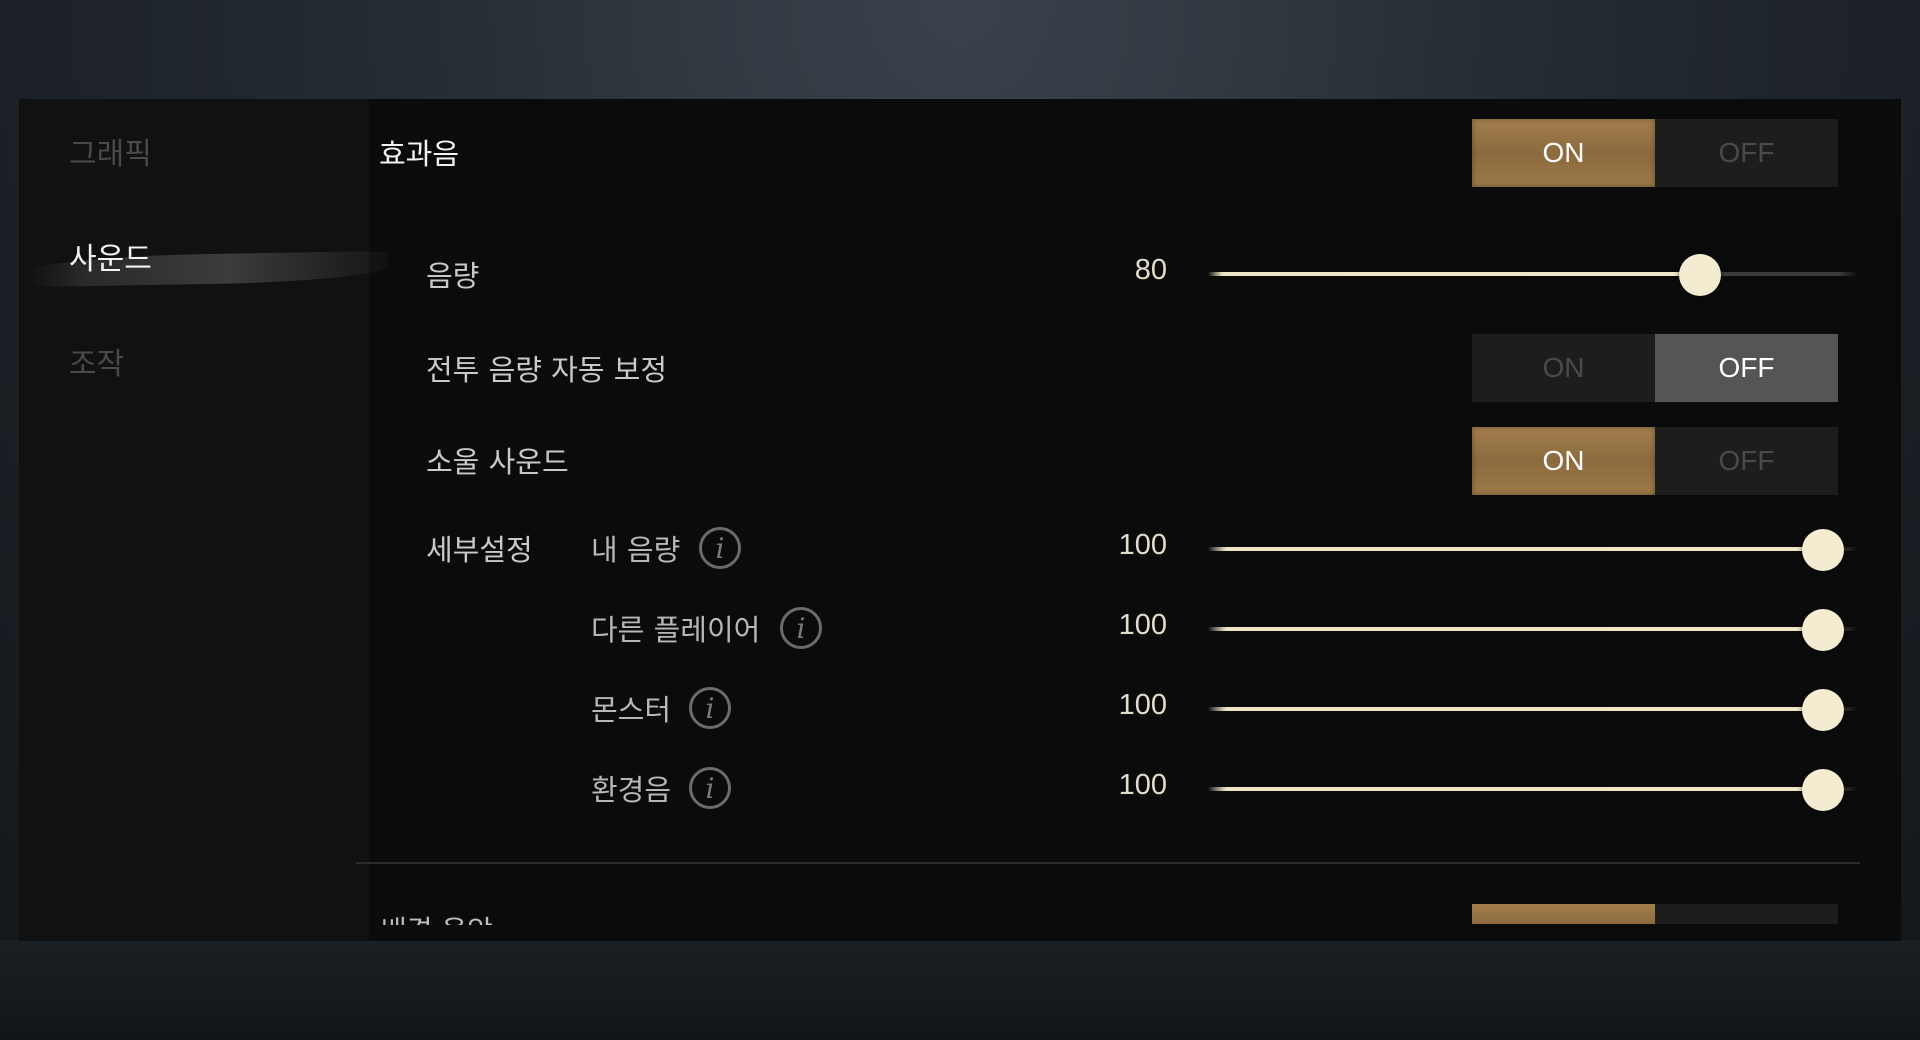  I want to click on soul-sound-toggle: ON OFF, so click(1655, 461).